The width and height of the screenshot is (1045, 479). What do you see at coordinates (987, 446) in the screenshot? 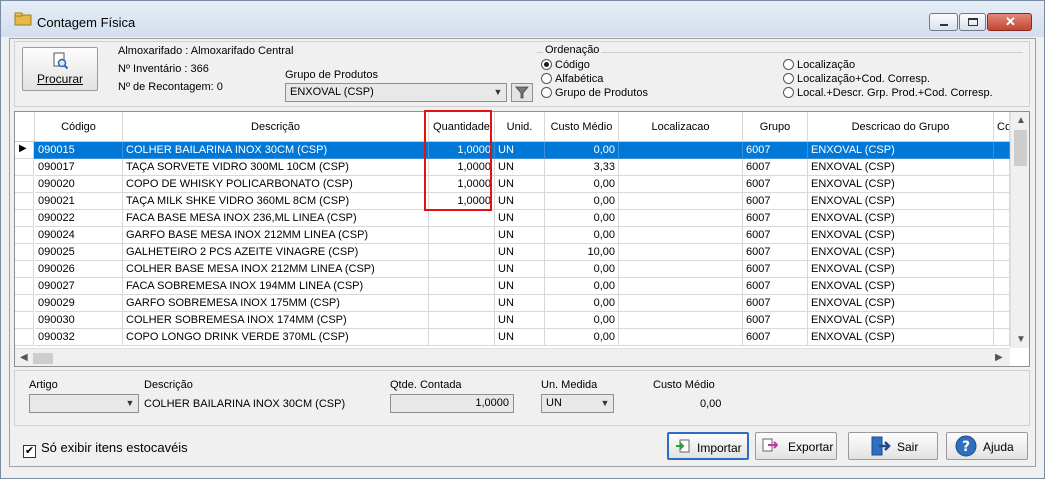
I see `ajuda-button: ? Ajuda` at bounding box center [987, 446].